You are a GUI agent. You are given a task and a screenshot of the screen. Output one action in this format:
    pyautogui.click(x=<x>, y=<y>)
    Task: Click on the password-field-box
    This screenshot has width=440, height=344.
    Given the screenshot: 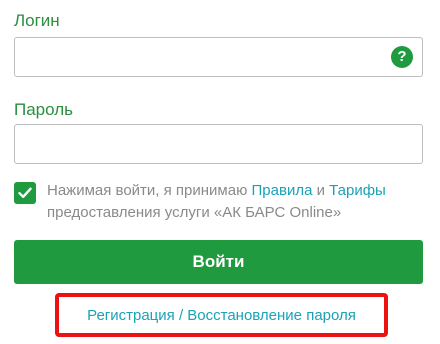 What is the action you would take?
    pyautogui.click(x=218, y=144)
    